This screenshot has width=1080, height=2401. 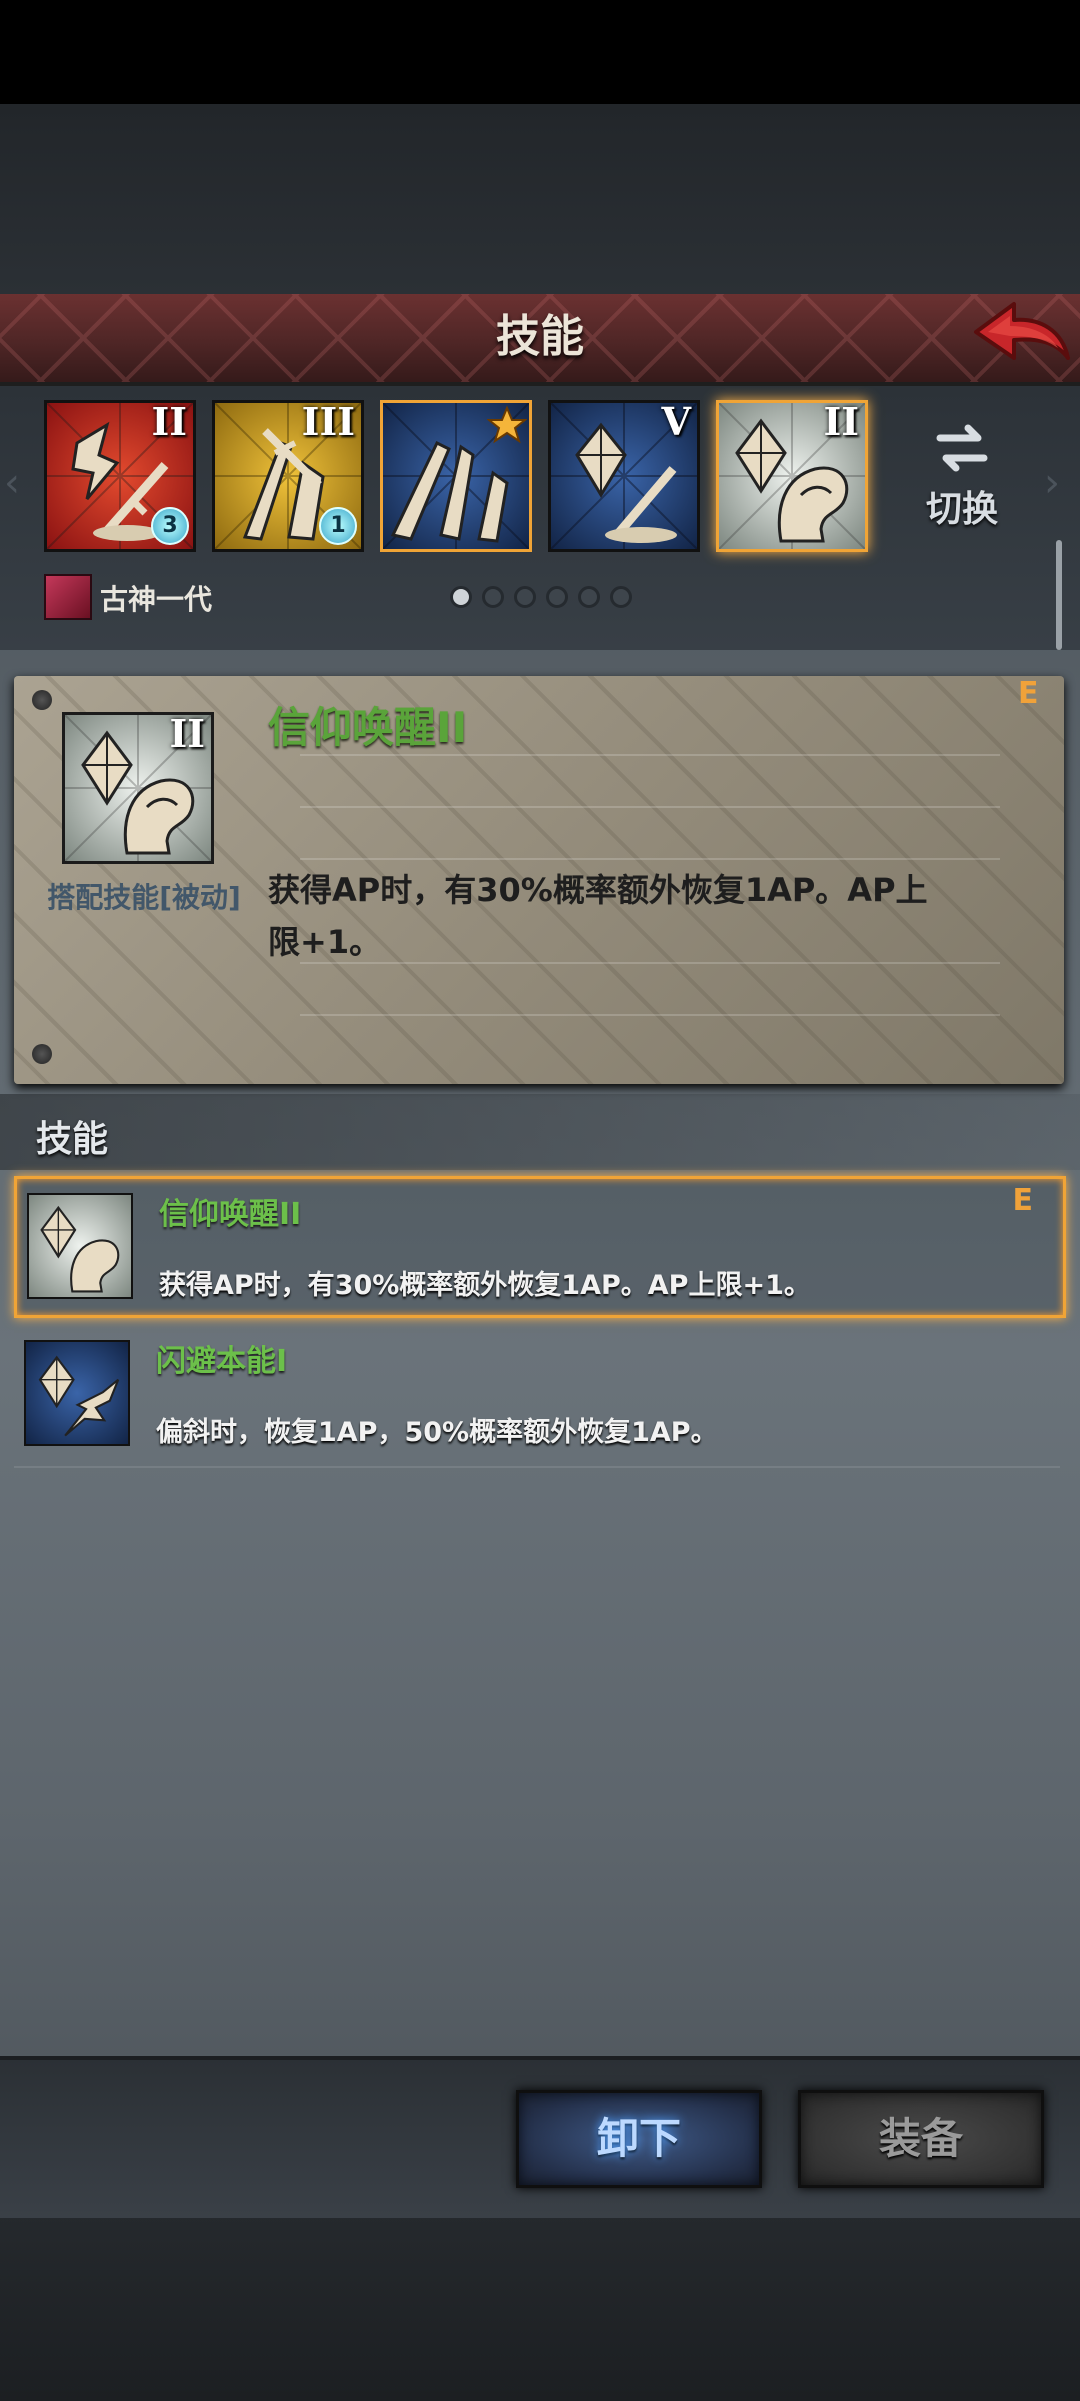 I want to click on status-bar-area, so click(x=540, y=52).